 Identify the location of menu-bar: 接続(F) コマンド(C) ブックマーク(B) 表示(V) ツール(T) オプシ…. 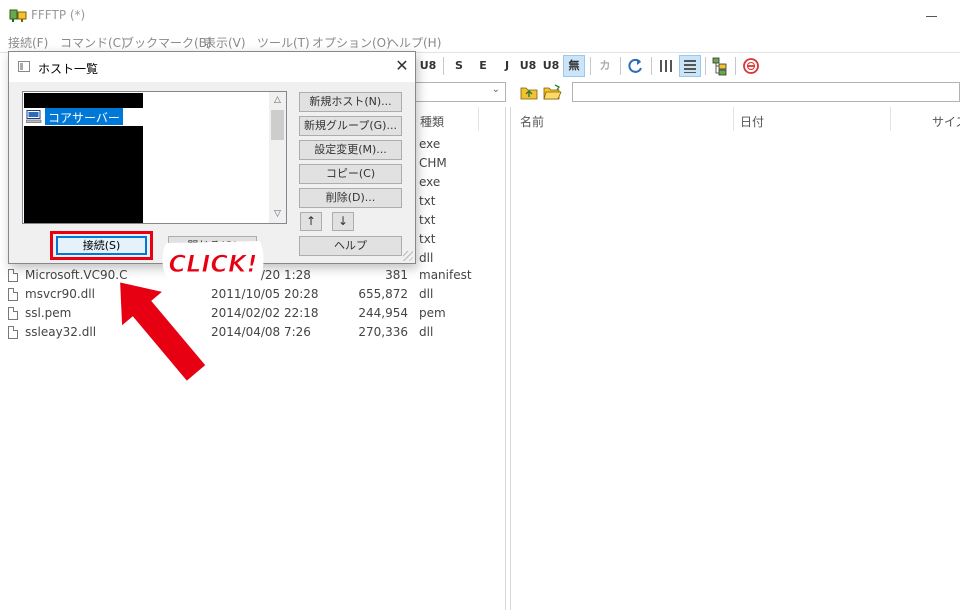
(480, 41).